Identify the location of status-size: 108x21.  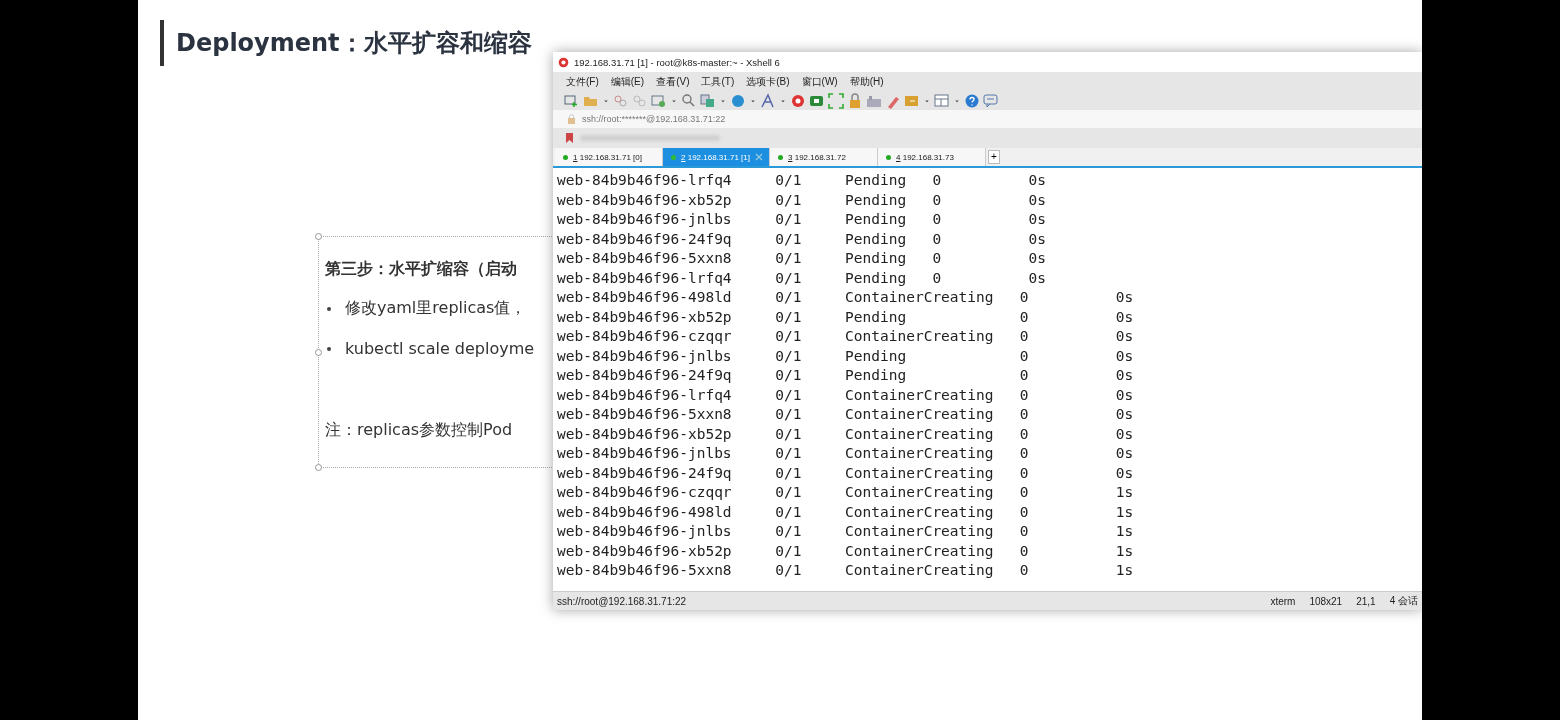
(1326, 601).